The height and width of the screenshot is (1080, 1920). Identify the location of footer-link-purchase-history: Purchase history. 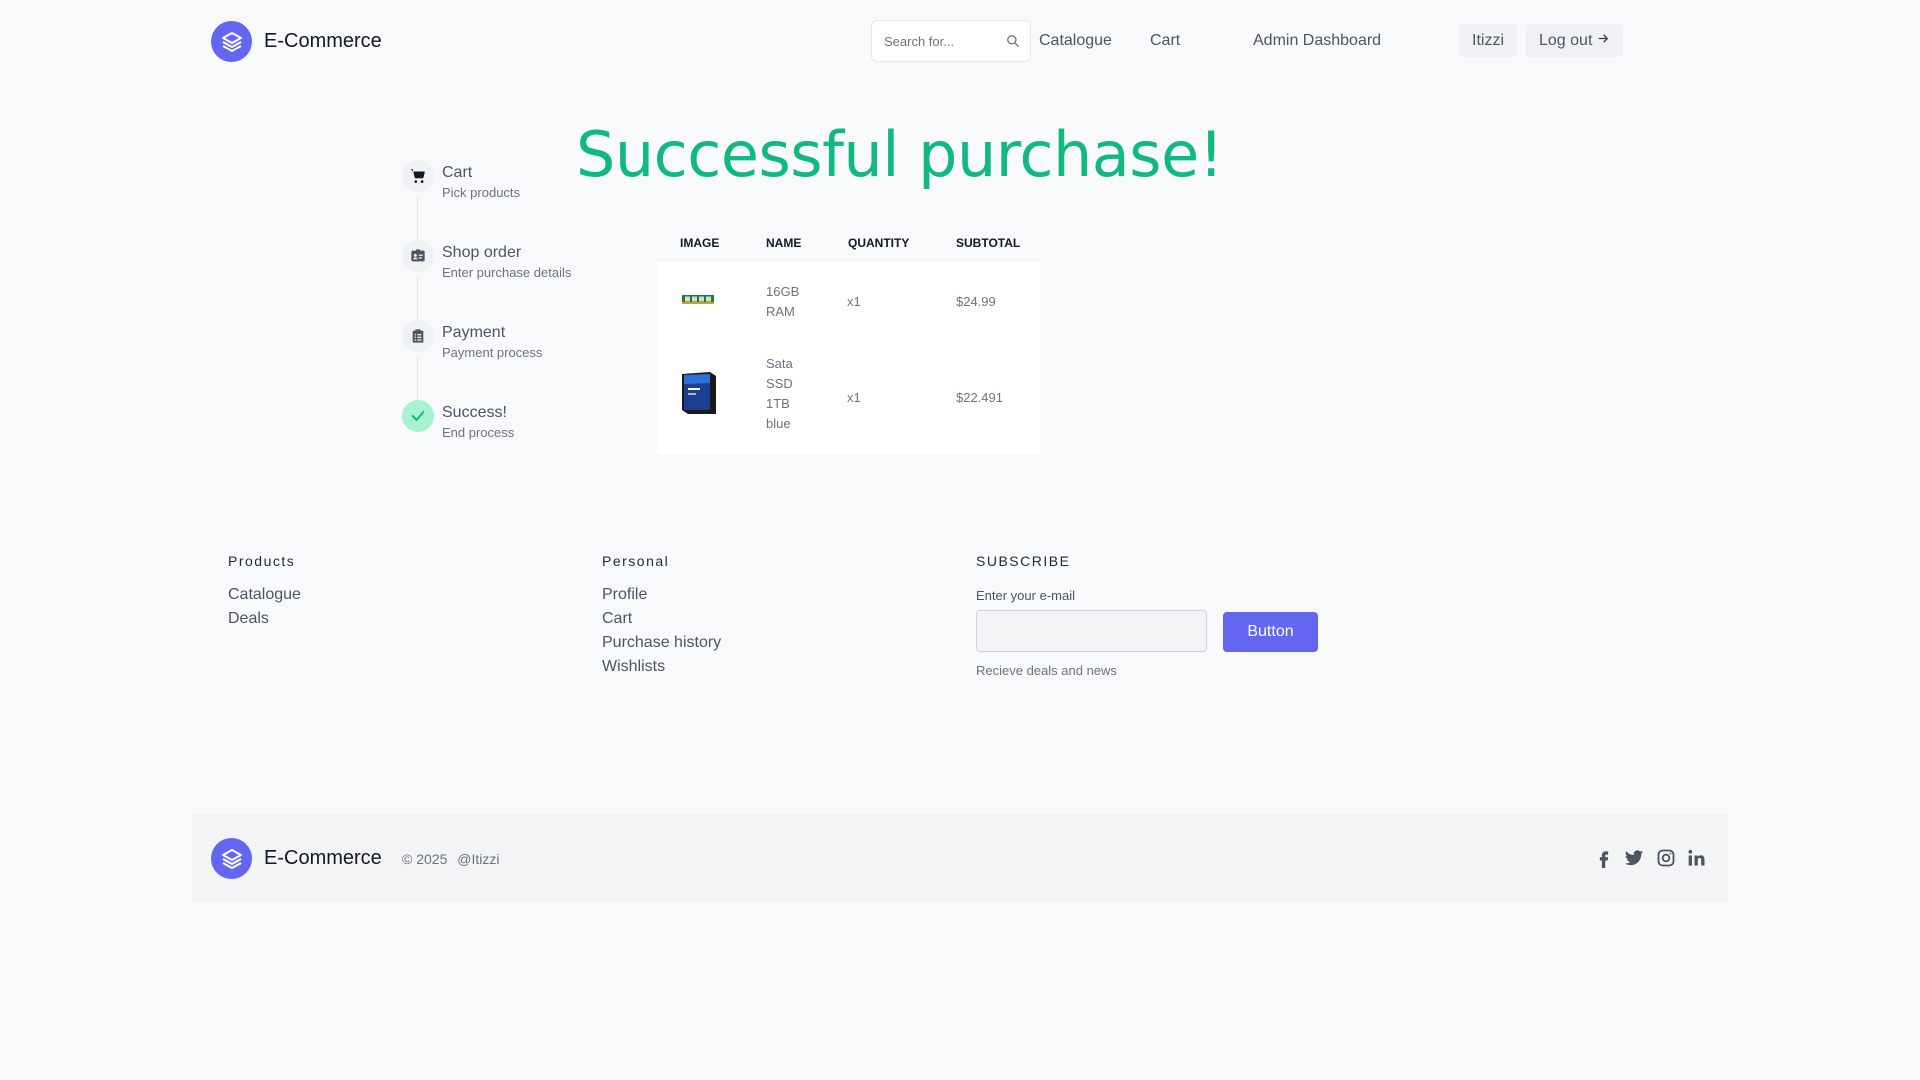
(661, 643).